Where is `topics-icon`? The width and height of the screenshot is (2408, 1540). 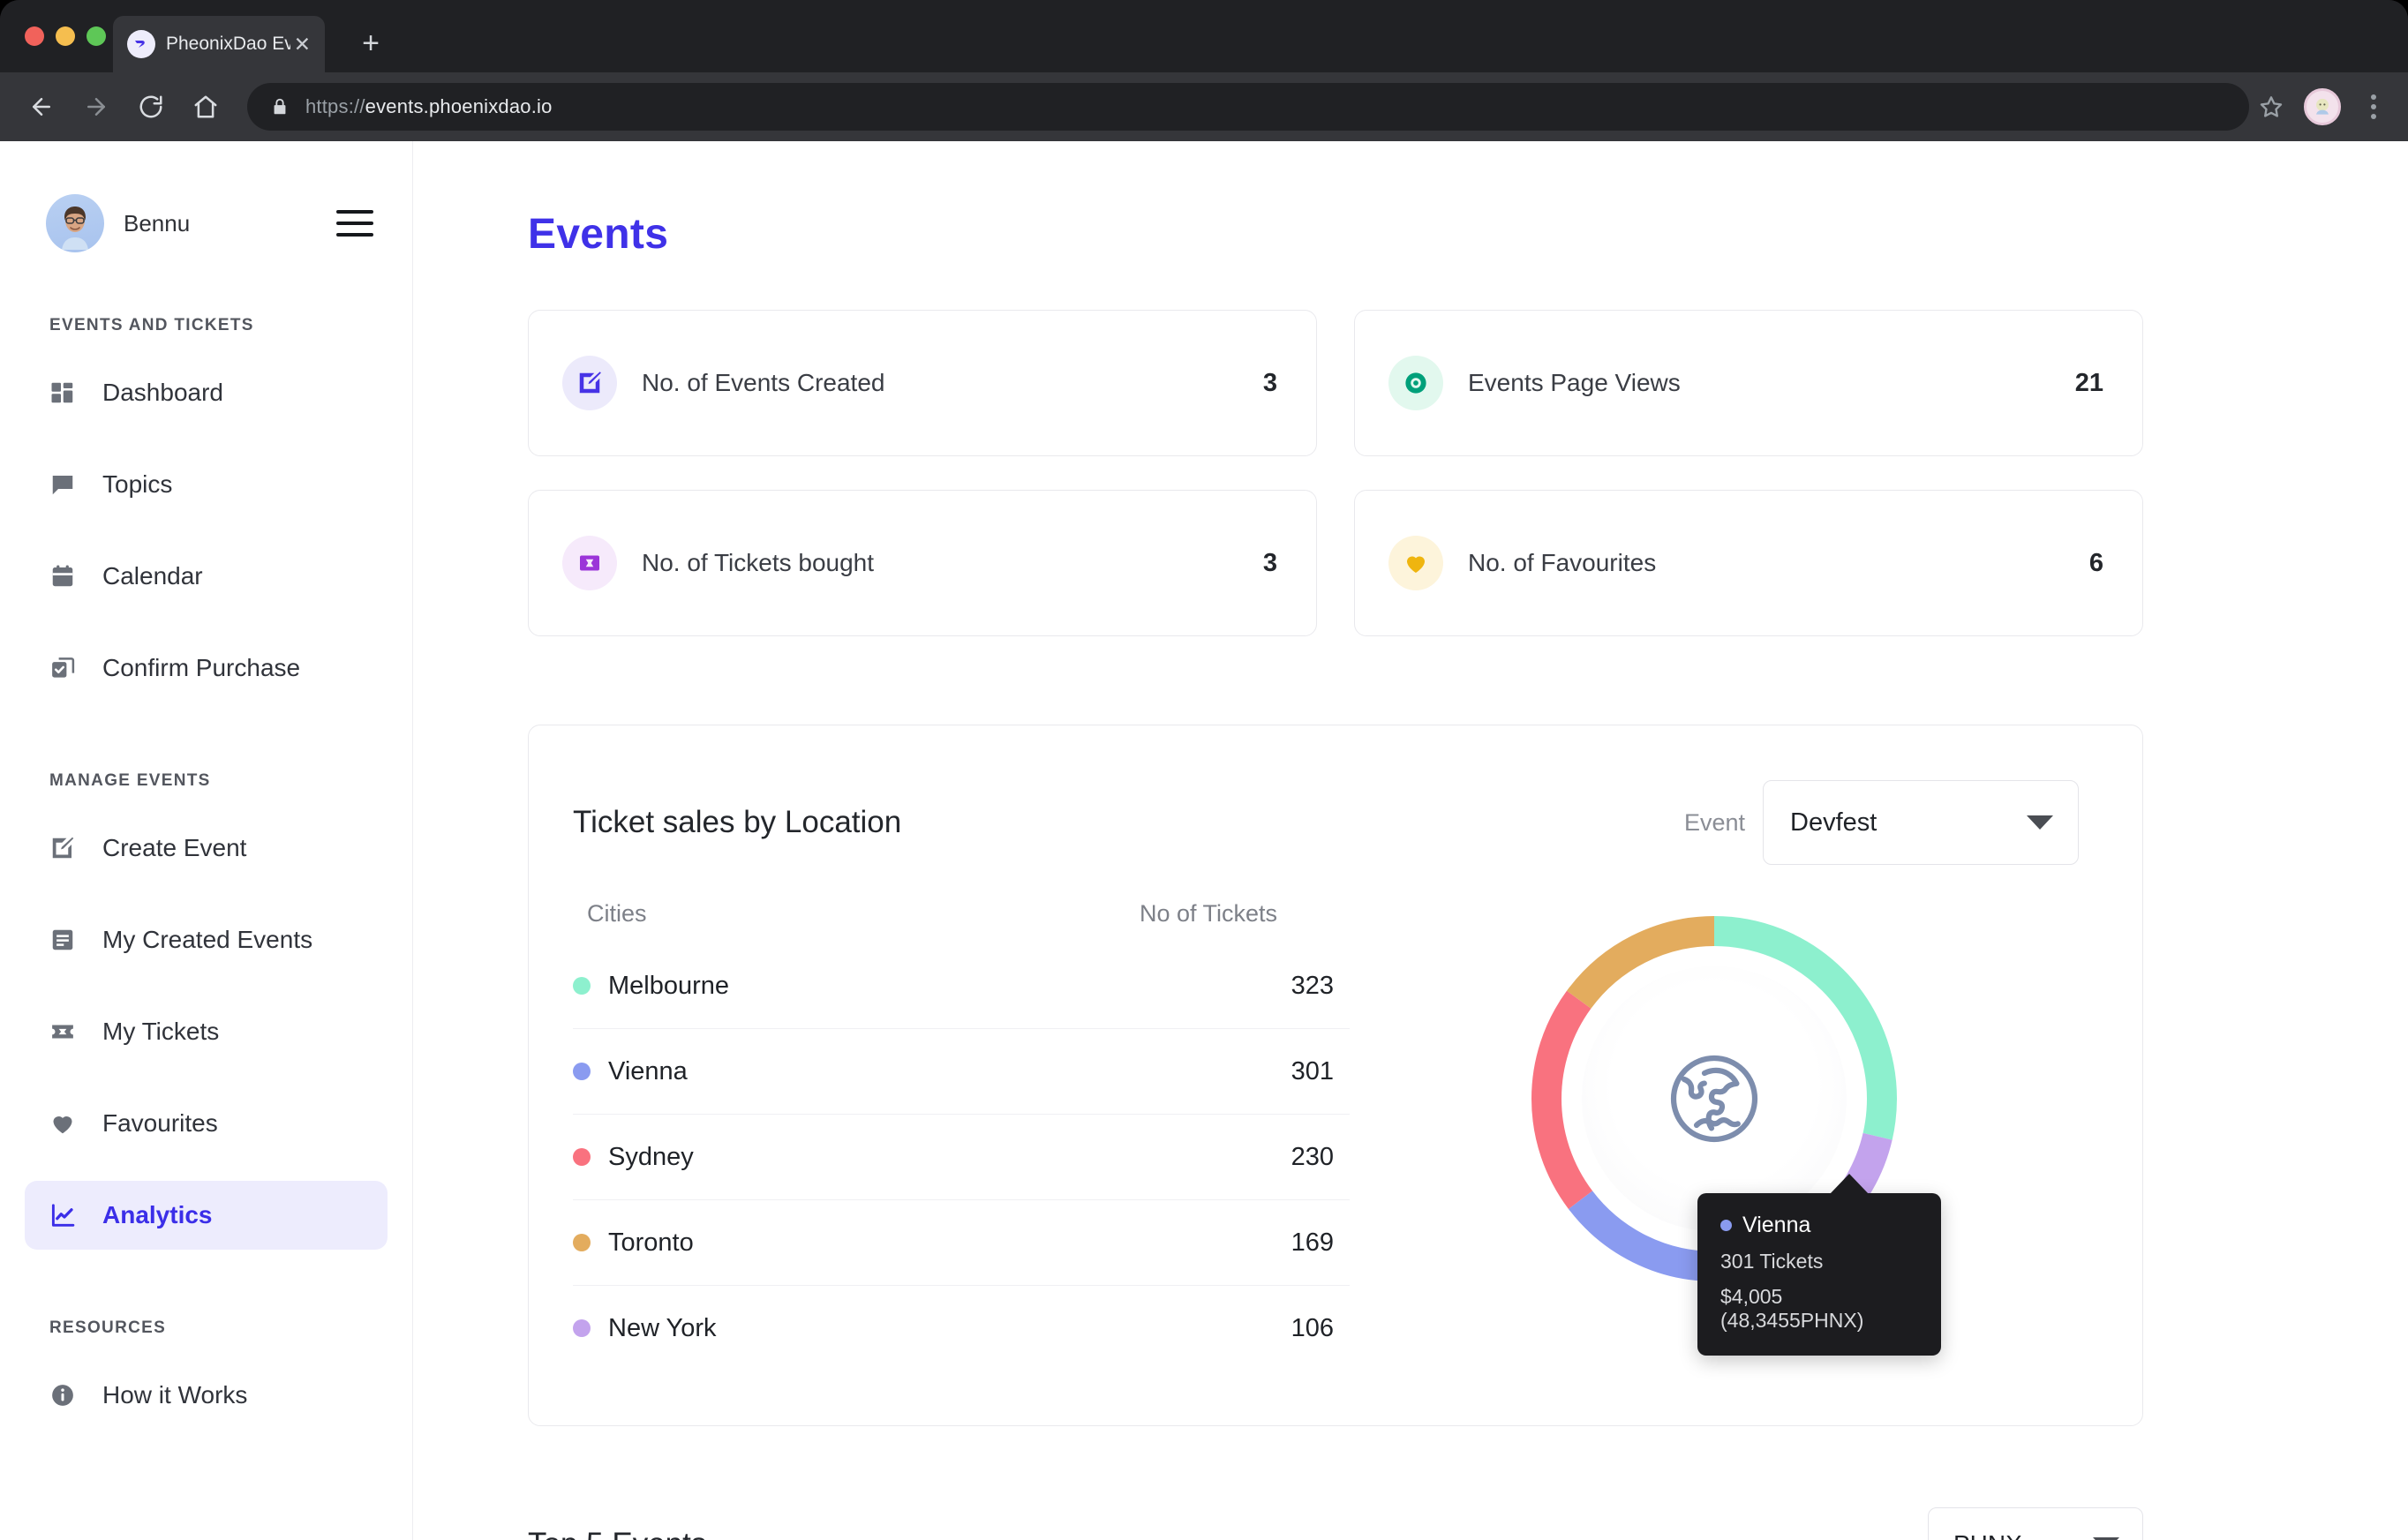 topics-icon is located at coordinates (66, 484).